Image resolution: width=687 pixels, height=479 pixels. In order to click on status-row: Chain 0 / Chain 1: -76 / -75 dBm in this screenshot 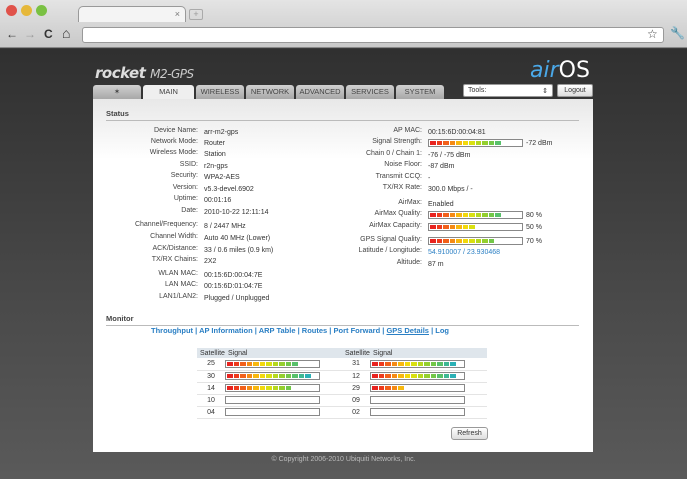, I will do `click(396, 155)`.